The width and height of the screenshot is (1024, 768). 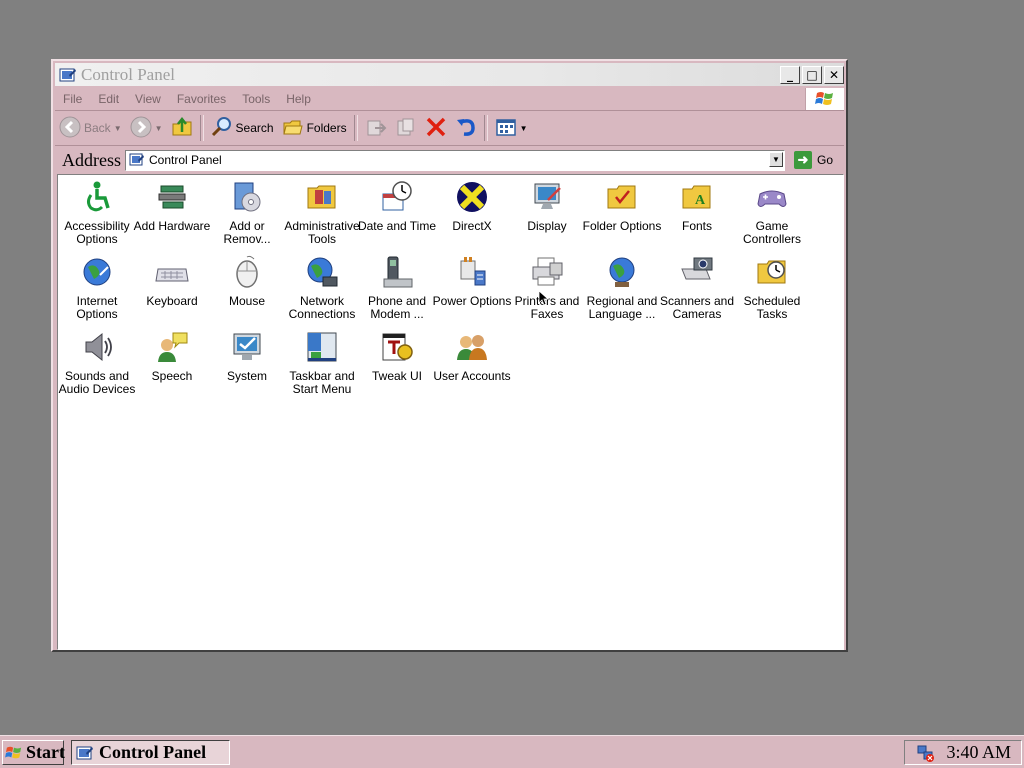 I want to click on views-button: ▼, so click(x=511, y=128).